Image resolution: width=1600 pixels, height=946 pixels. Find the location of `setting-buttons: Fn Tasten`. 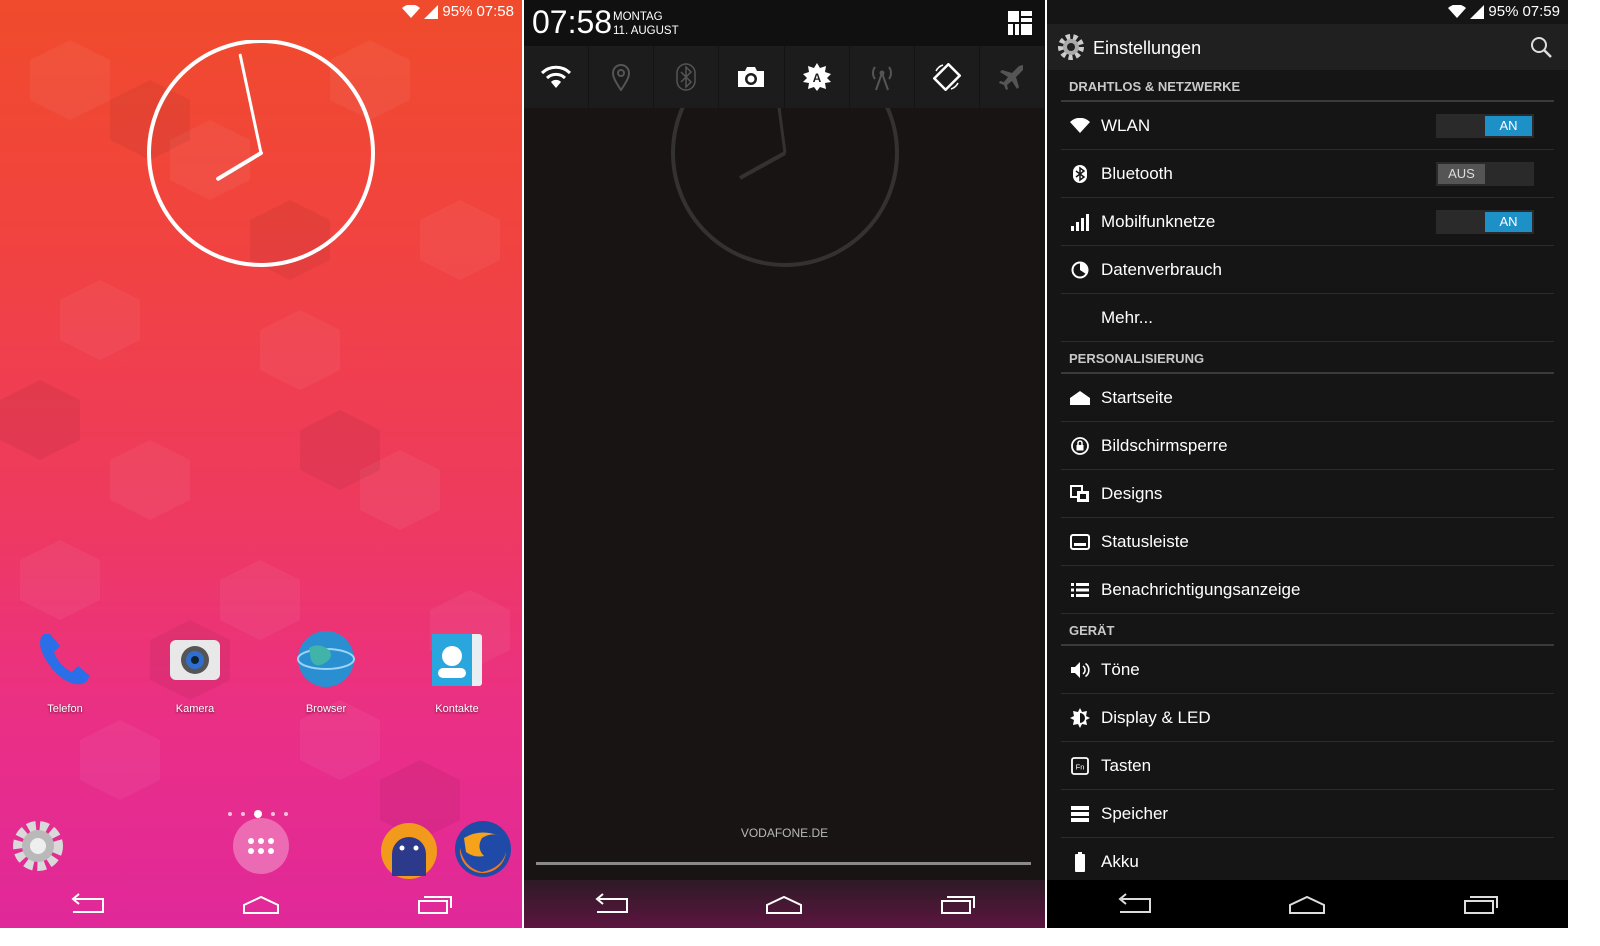

setting-buttons: Fn Tasten is located at coordinates (1307, 766).